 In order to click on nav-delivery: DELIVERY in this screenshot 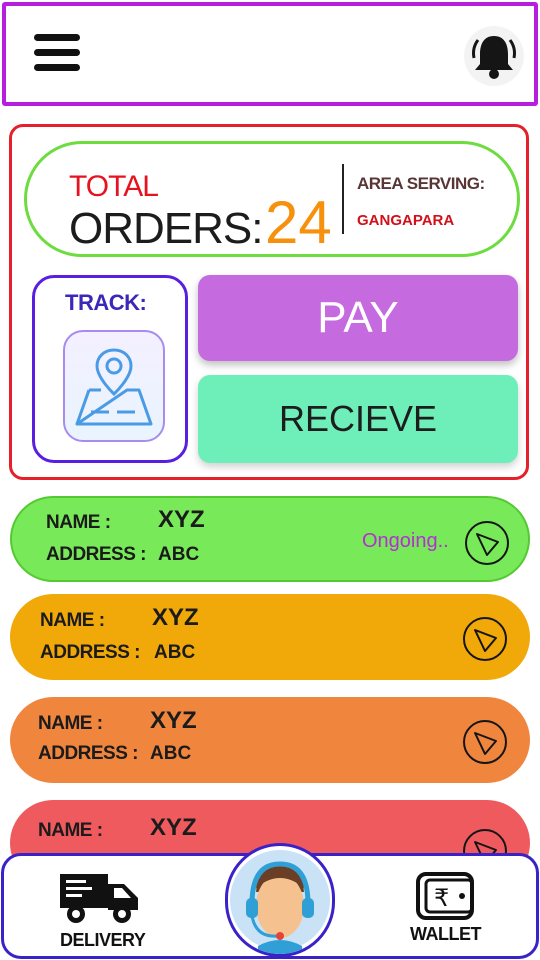, I will do `click(102, 911)`.